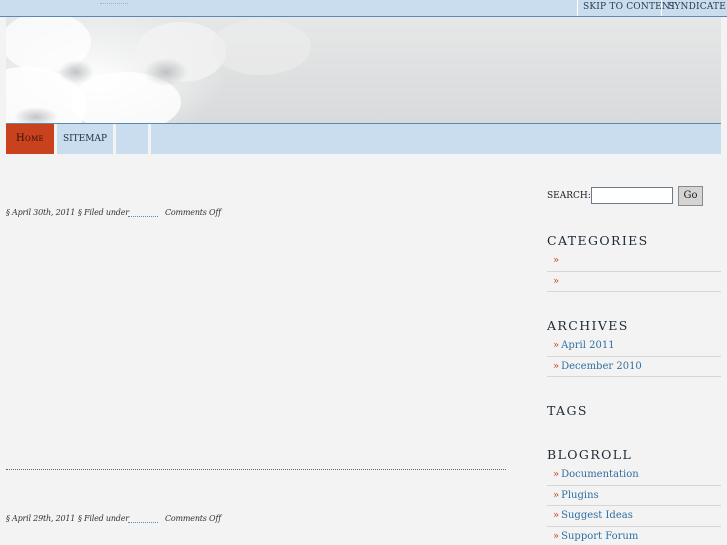 The height and width of the screenshot is (545, 727). What do you see at coordinates (85, 139) in the screenshot?
I see `nav-sitemap-tab: Sitemap` at bounding box center [85, 139].